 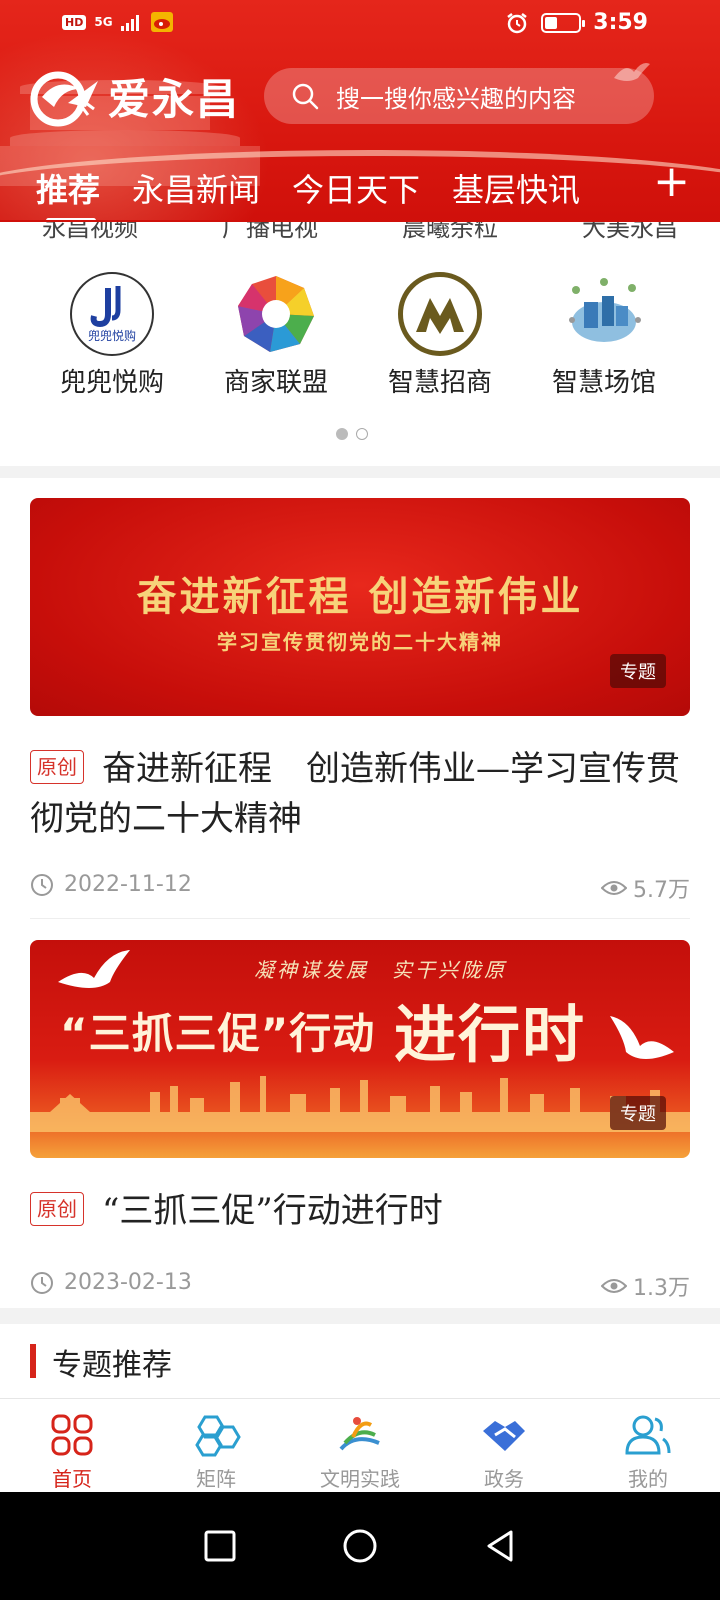 I want to click on article-title-text: 奋进新征程 创造新伟业—学习宣传贯彻党的二十大精神, so click(x=355, y=794).